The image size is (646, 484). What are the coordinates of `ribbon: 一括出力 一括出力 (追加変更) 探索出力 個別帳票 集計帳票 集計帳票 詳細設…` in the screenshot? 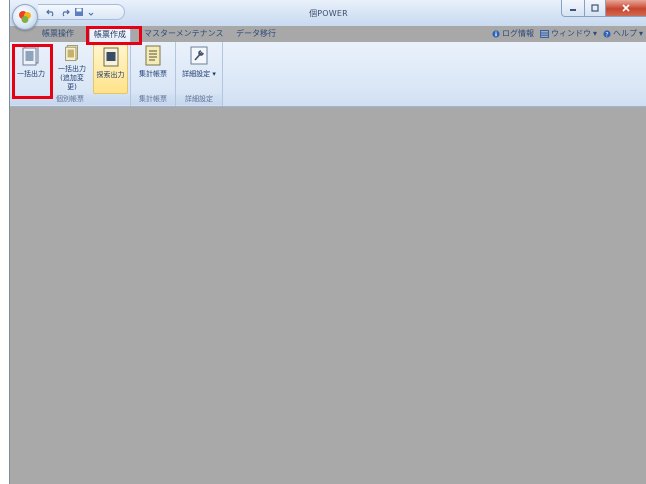 It's located at (328, 74).